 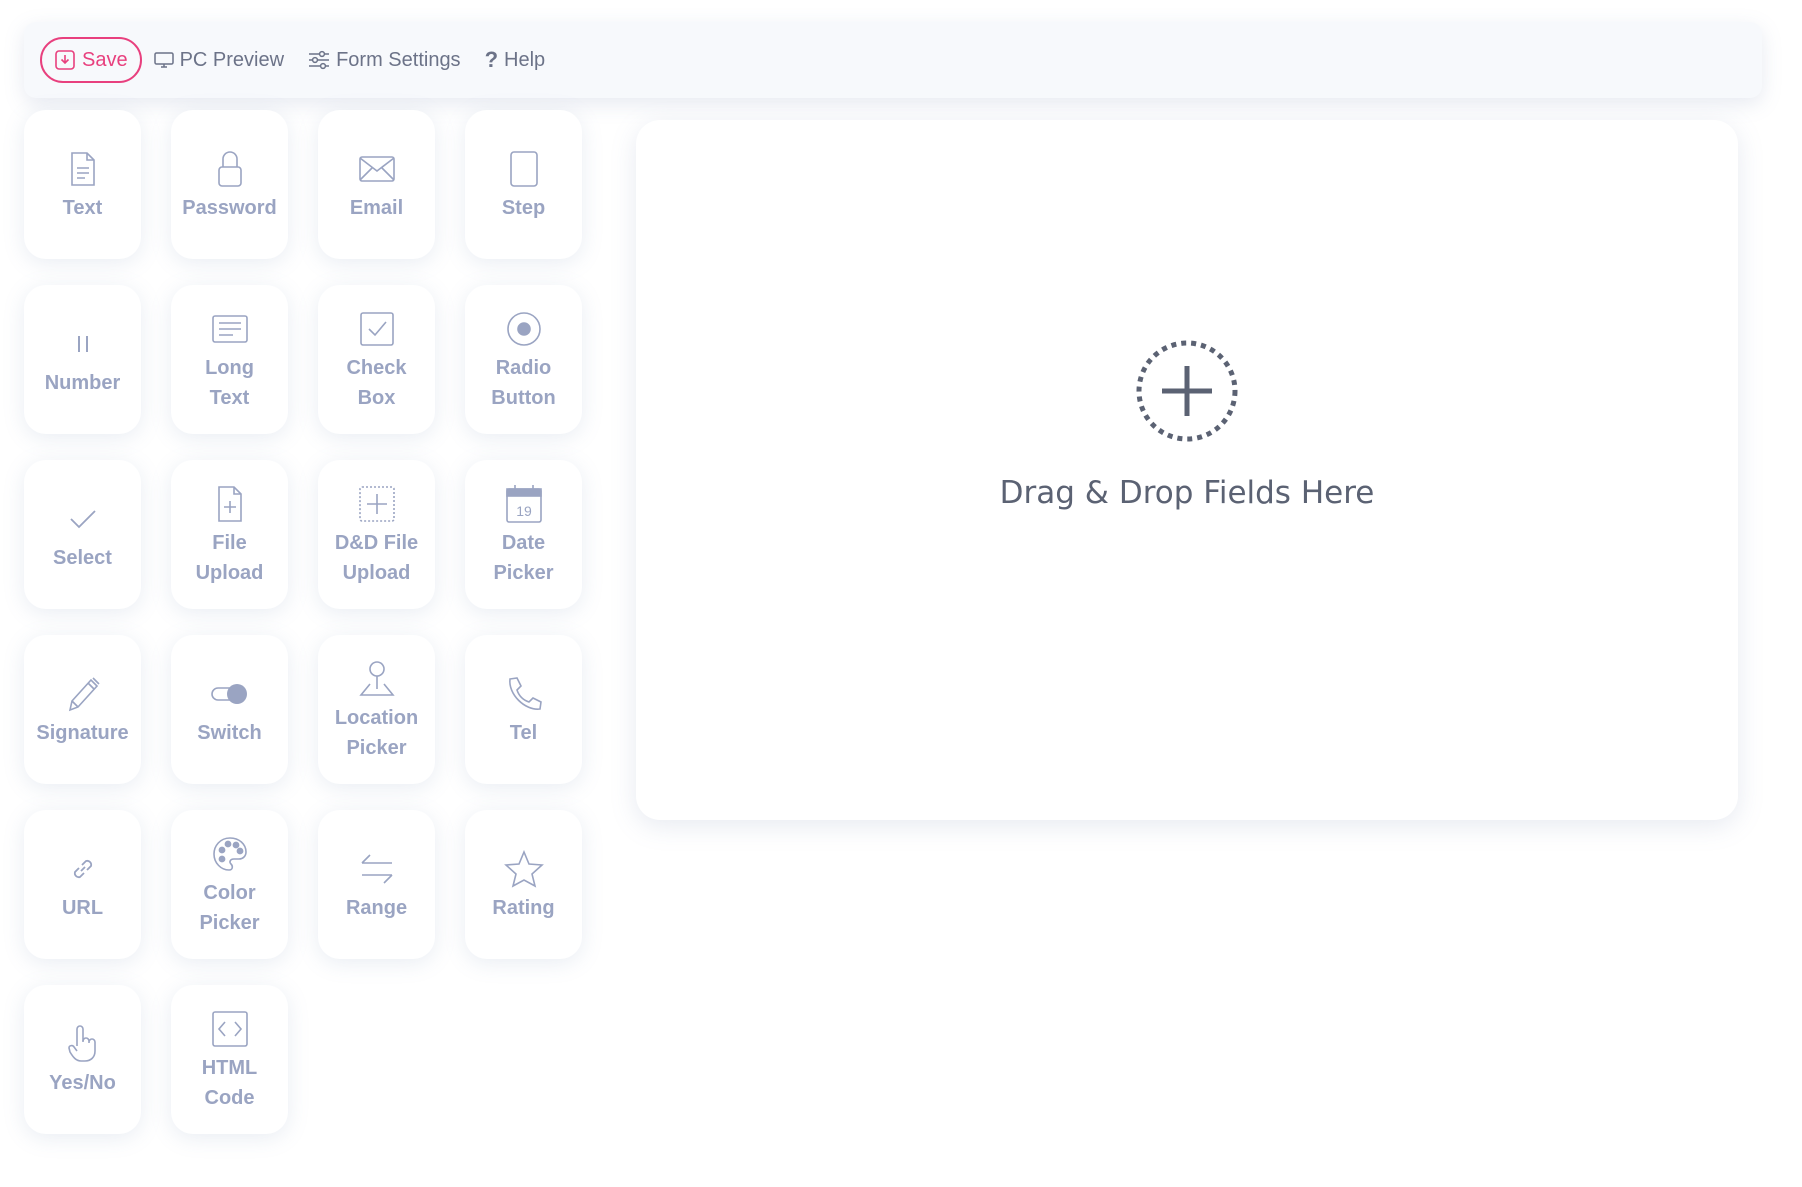 What do you see at coordinates (523, 207) in the screenshot?
I see `field-tile-label: Step` at bounding box center [523, 207].